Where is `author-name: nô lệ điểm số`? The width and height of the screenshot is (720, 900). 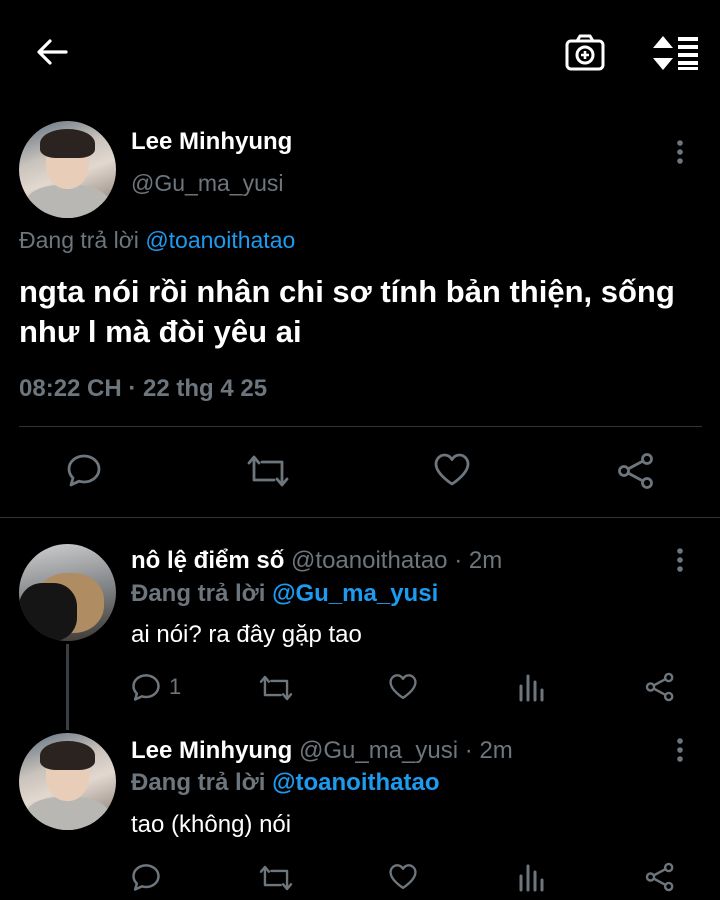 author-name: nô lệ điểm số is located at coordinates (207, 560).